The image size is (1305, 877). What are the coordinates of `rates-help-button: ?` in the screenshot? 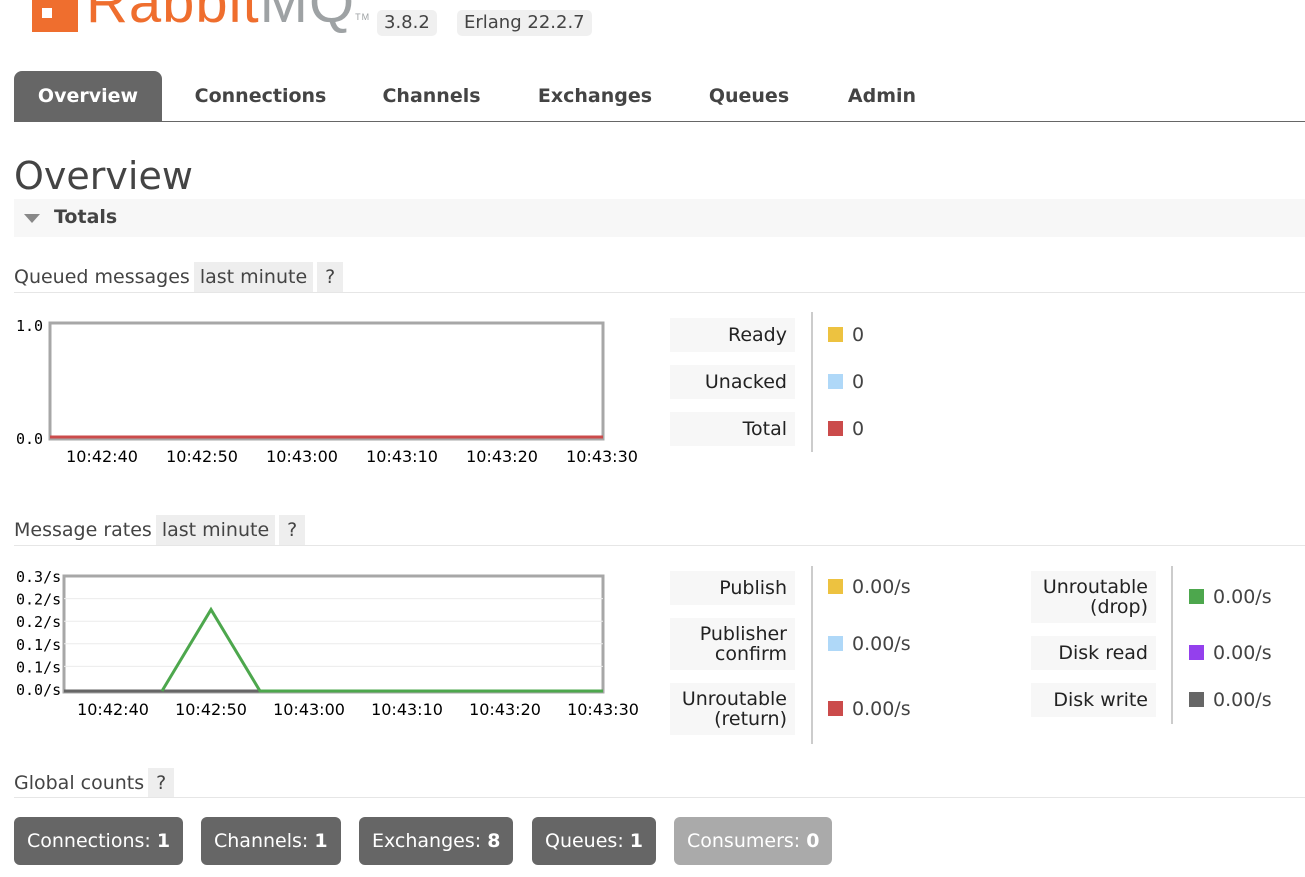 It's located at (292, 530).